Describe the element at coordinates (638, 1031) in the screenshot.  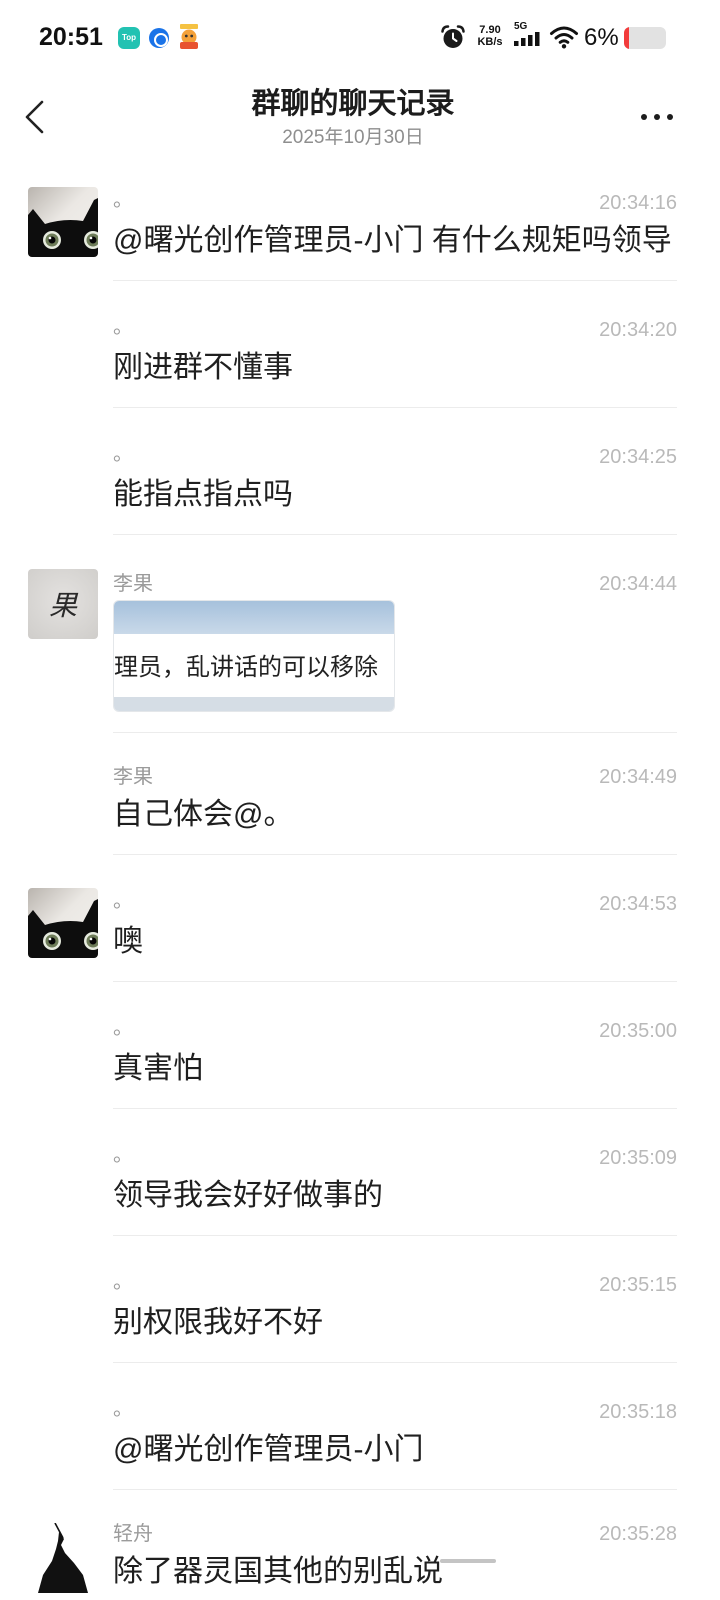
I see `message-time: 20:35:00` at that location.